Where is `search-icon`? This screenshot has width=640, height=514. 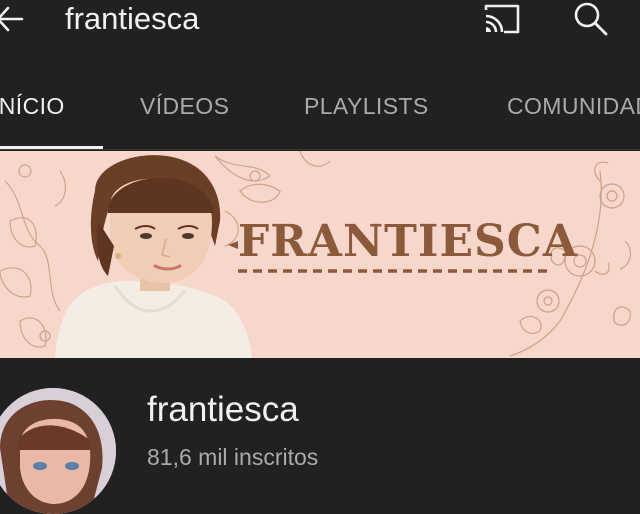 search-icon is located at coordinates (591, 19).